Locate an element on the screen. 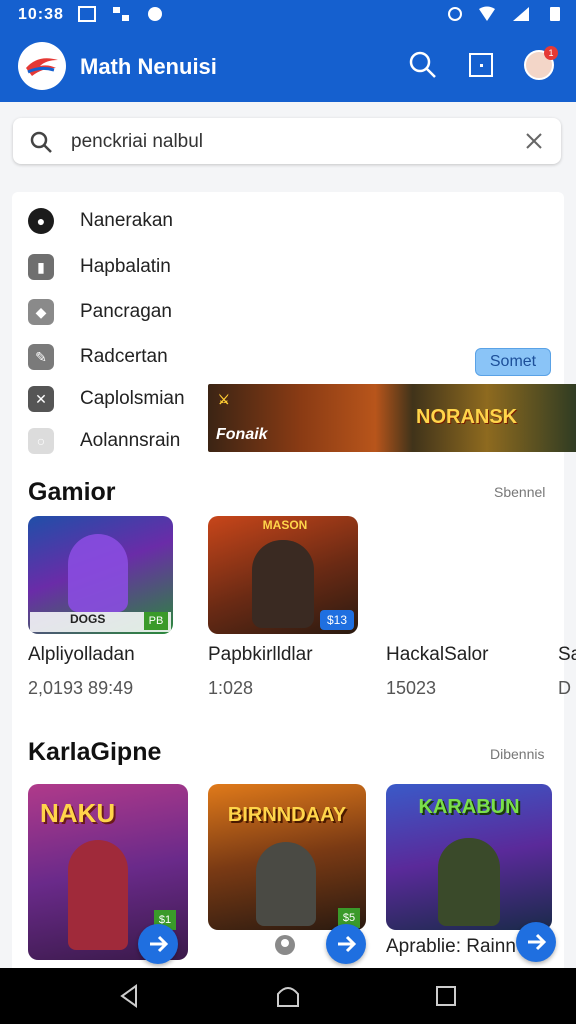 This screenshot has height=1024, width=576. search-input is located at coordinates (291, 142).